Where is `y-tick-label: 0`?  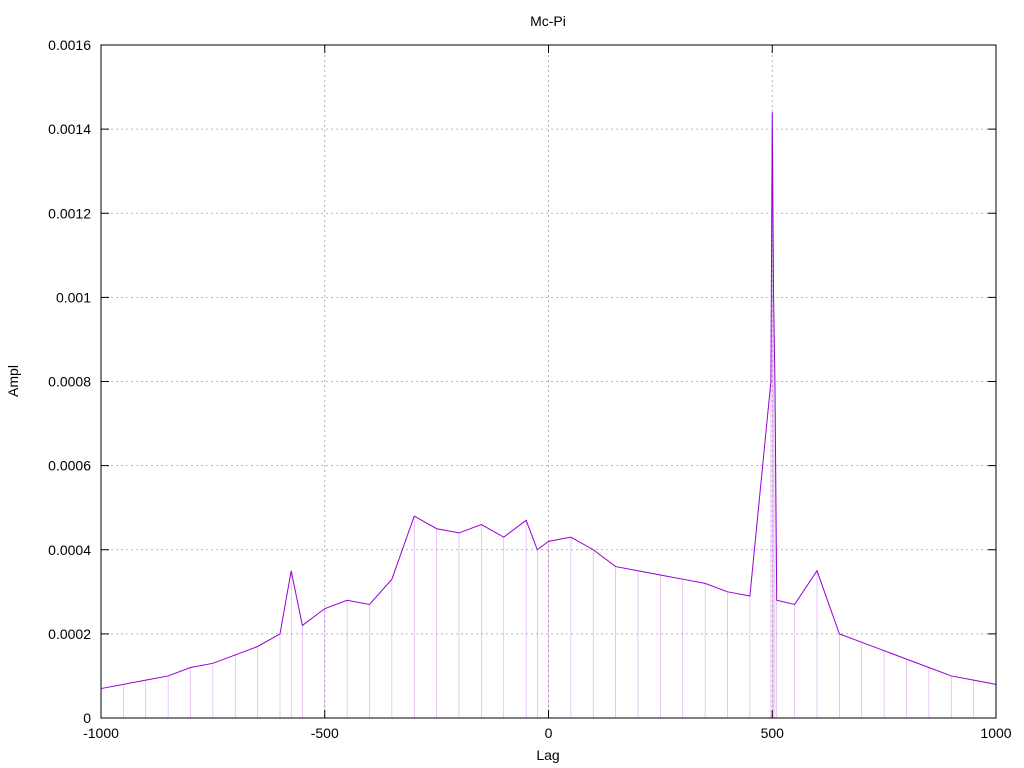
y-tick-label: 0 is located at coordinates (87, 718).